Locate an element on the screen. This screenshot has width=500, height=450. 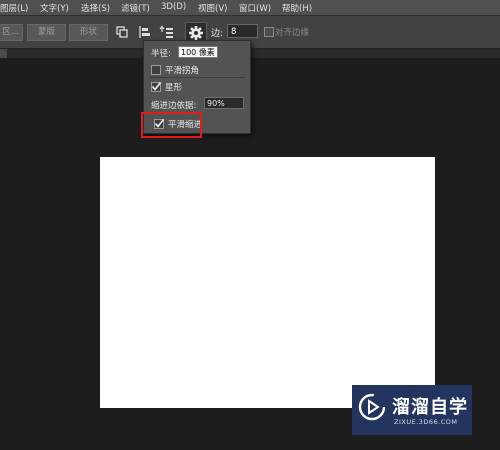
watermark-title: 溜溜自学 is located at coordinates (430, 407).